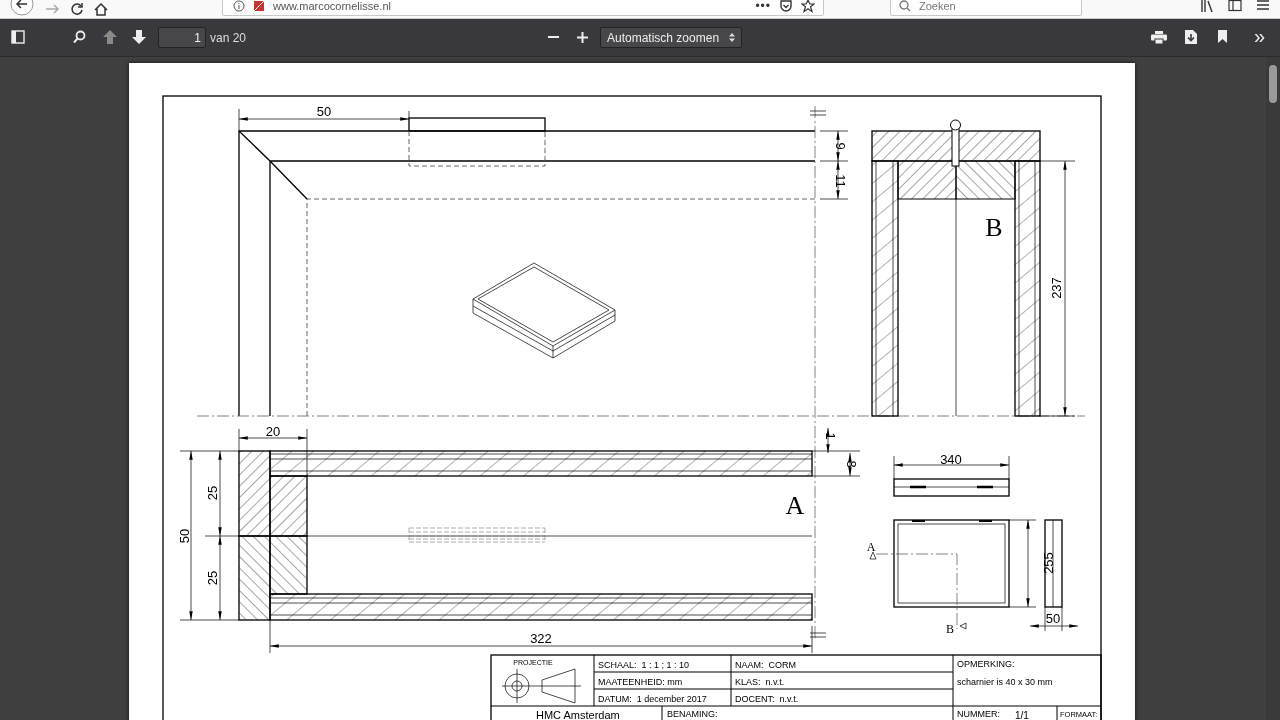 This screenshot has width=1280, height=720. What do you see at coordinates (1260, 36) in the screenshot?
I see `tools-button: »` at bounding box center [1260, 36].